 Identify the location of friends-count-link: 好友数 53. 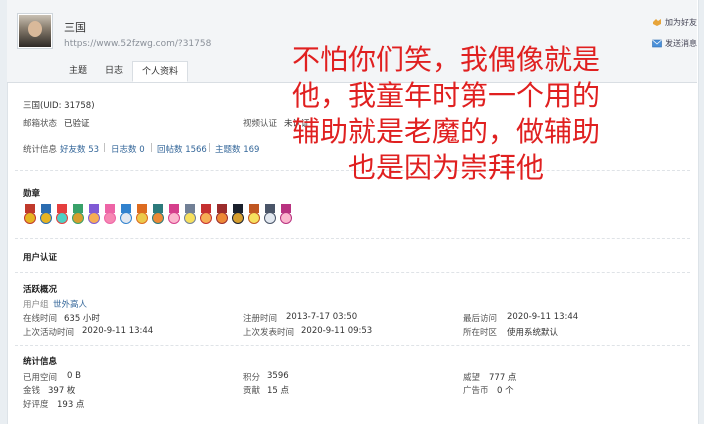
(79, 149).